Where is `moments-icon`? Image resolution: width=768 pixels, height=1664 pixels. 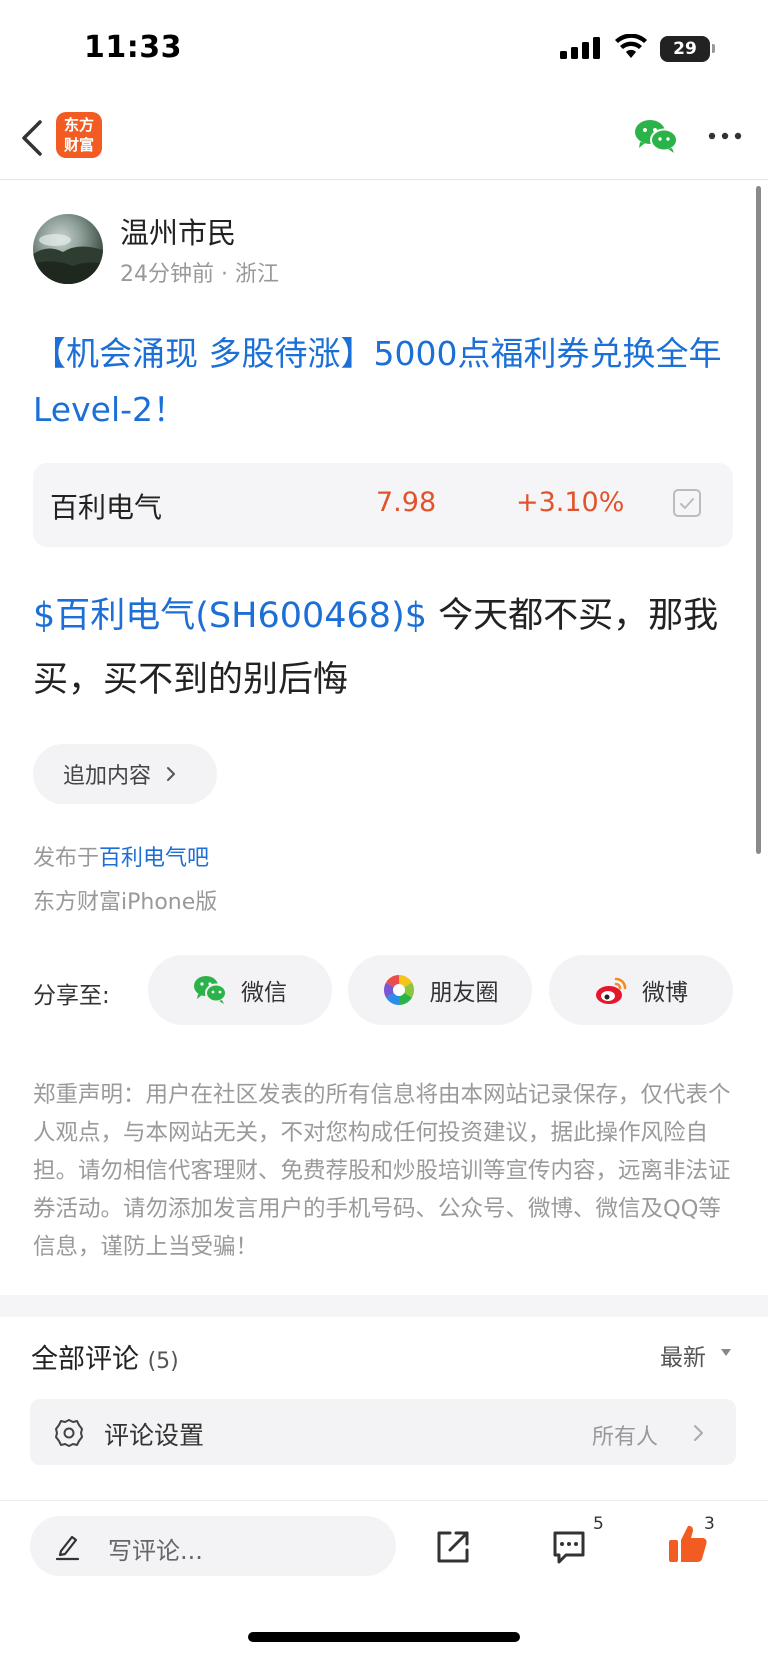 moments-icon is located at coordinates (398, 990).